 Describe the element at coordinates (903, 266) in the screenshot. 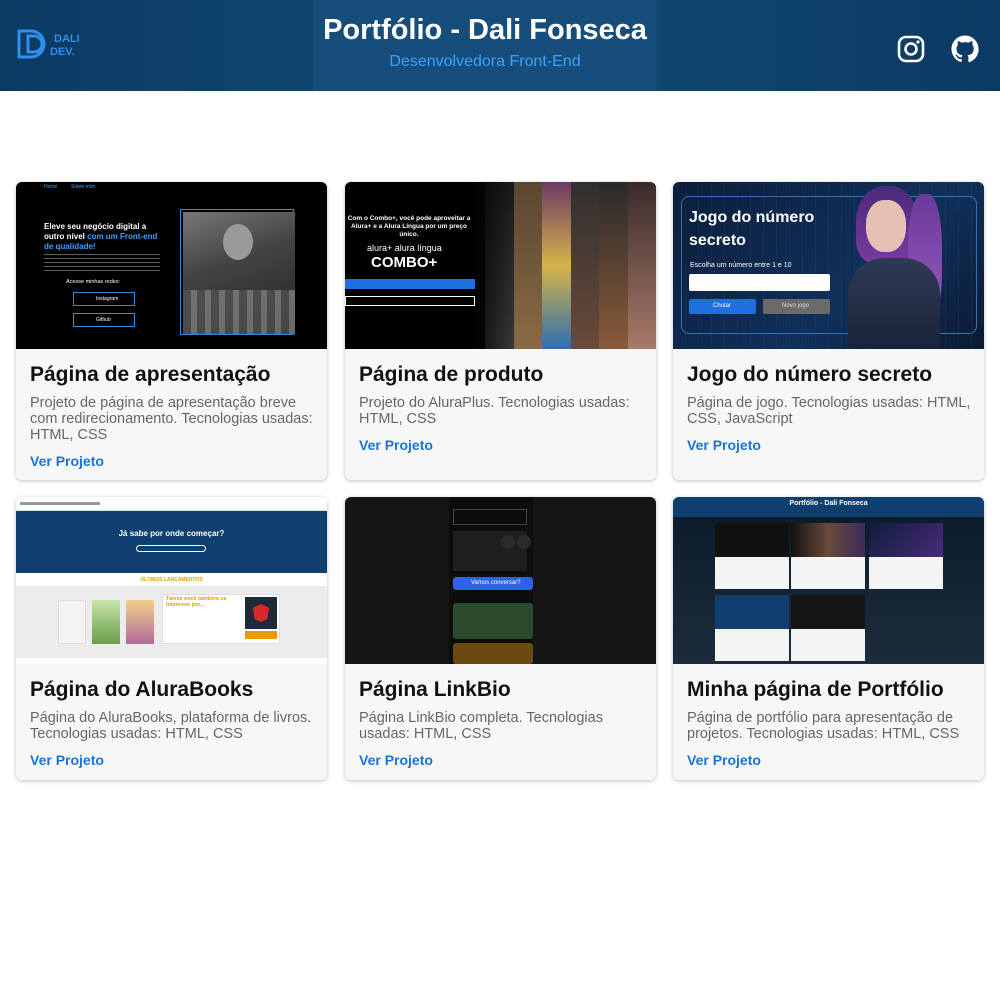

I see `thumb-character` at that location.